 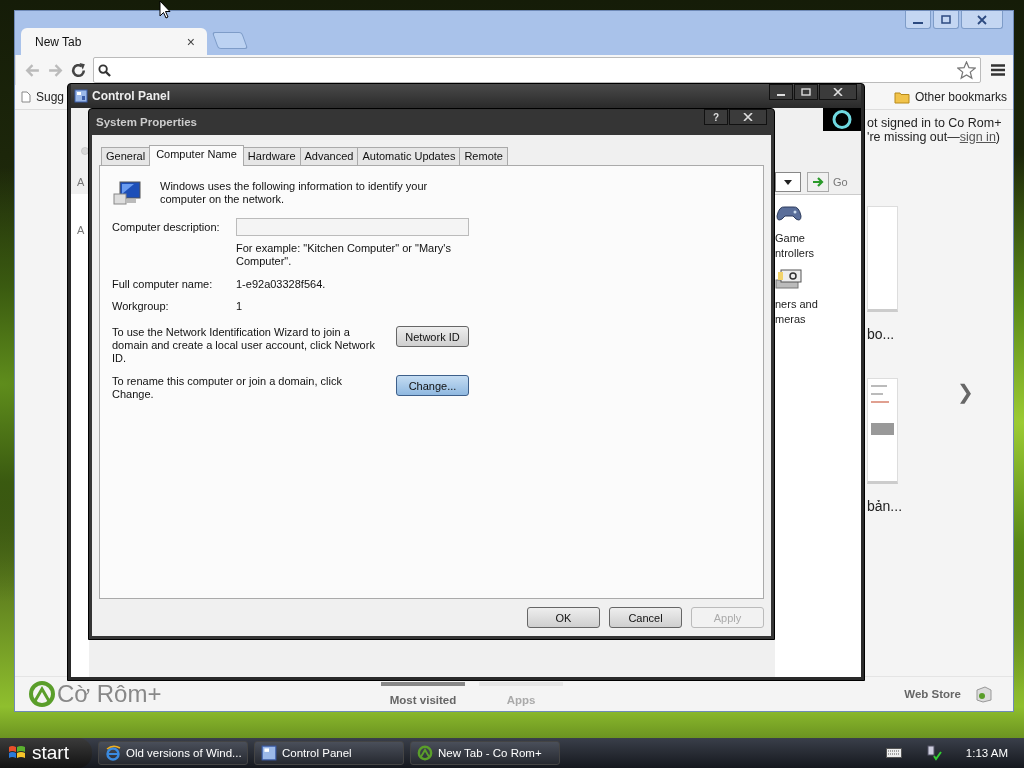 I want to click on pane-heading: A, so click(x=80, y=230).